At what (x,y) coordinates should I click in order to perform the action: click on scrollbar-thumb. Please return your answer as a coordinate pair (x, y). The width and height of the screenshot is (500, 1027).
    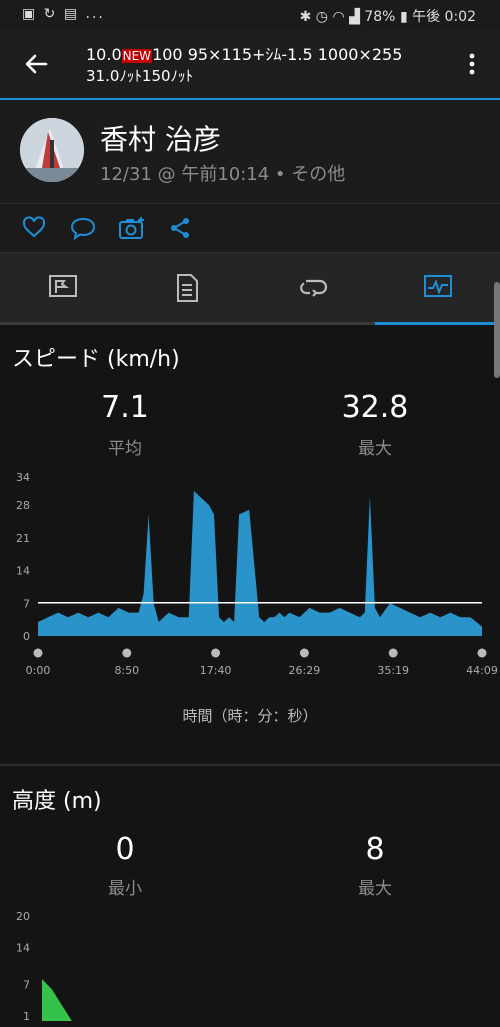
    Looking at the image, I should click on (497, 330).